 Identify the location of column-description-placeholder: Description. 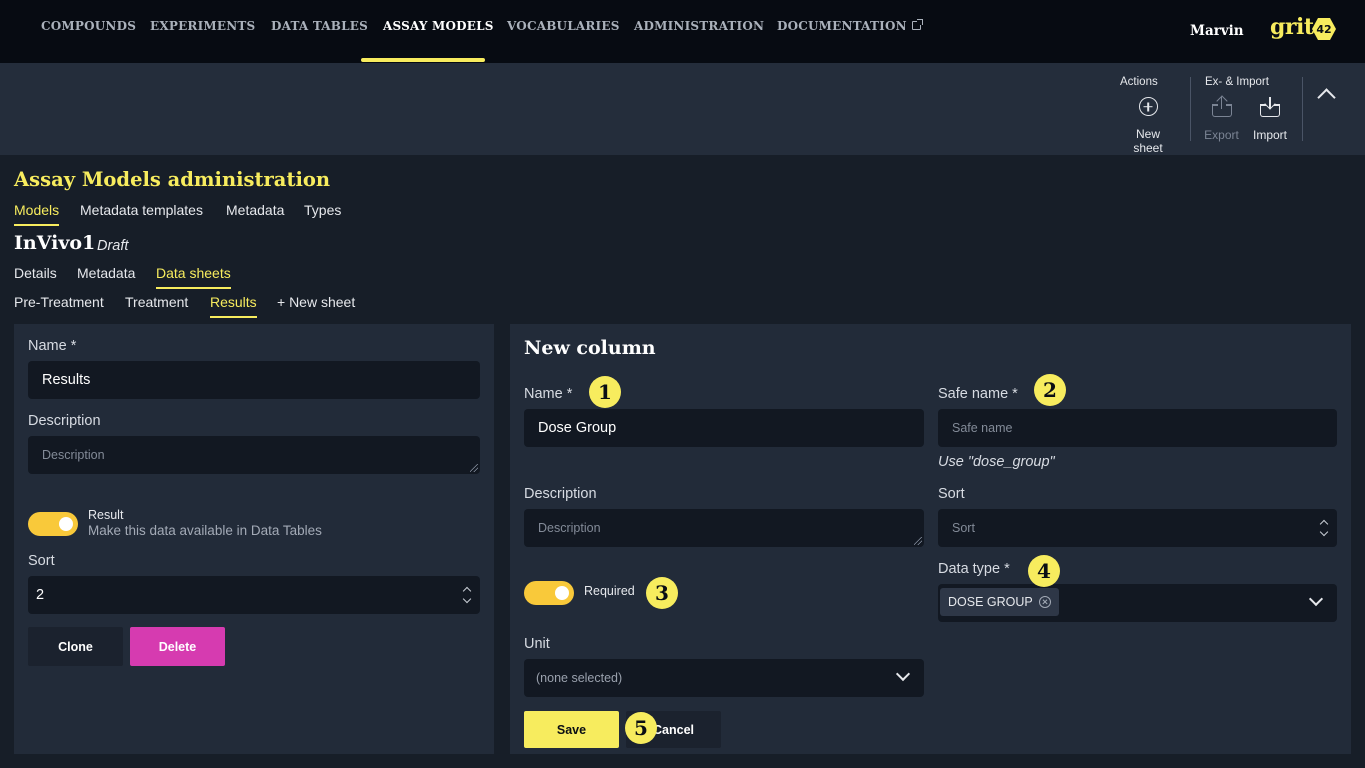
(569, 528).